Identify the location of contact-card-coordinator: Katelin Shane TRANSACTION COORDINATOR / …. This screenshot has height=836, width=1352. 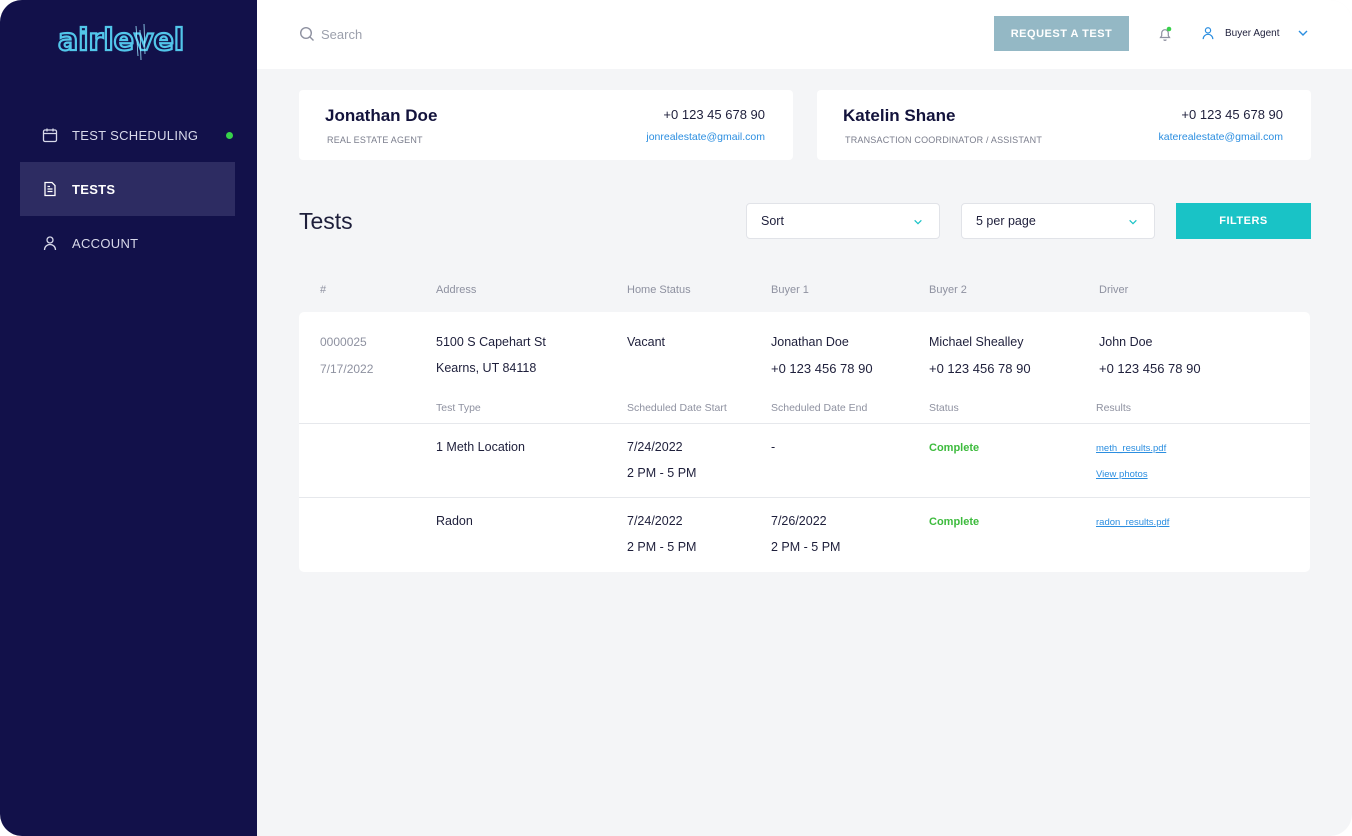
(1064, 125).